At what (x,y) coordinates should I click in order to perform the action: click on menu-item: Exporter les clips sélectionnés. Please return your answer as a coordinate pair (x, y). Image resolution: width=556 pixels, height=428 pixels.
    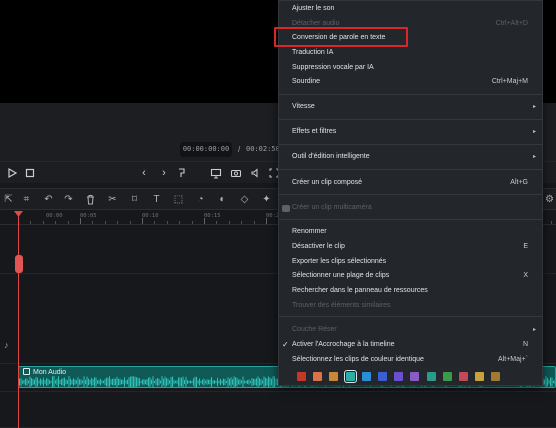
    Looking at the image, I should click on (410, 263).